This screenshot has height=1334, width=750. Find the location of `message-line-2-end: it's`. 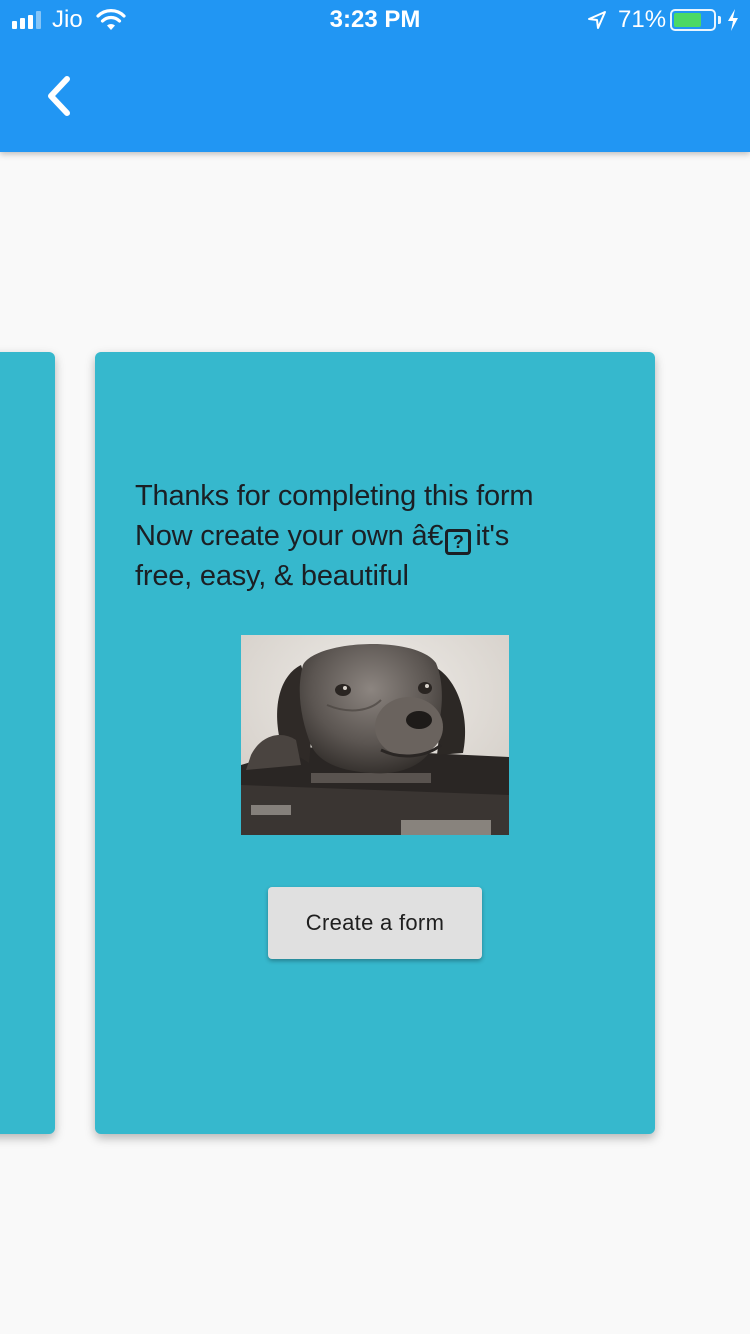

message-line-2-end: it's is located at coordinates (492, 536).